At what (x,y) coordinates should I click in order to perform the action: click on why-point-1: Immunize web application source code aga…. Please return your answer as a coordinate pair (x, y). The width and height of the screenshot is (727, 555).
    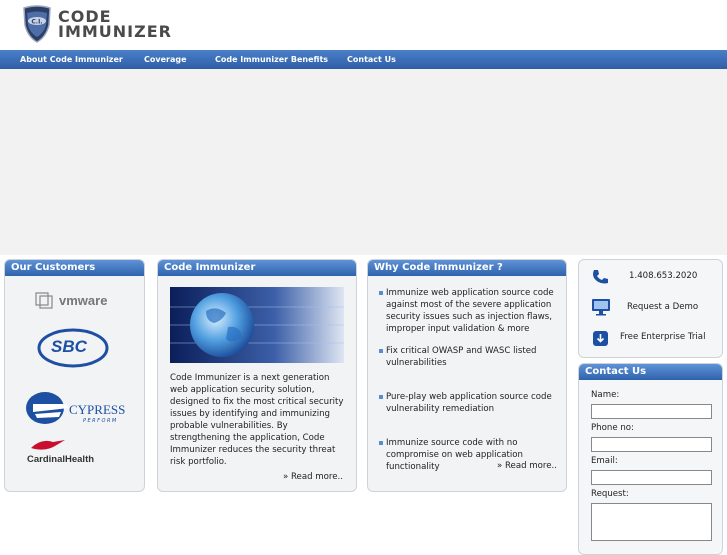
    Looking at the image, I should click on (470, 311).